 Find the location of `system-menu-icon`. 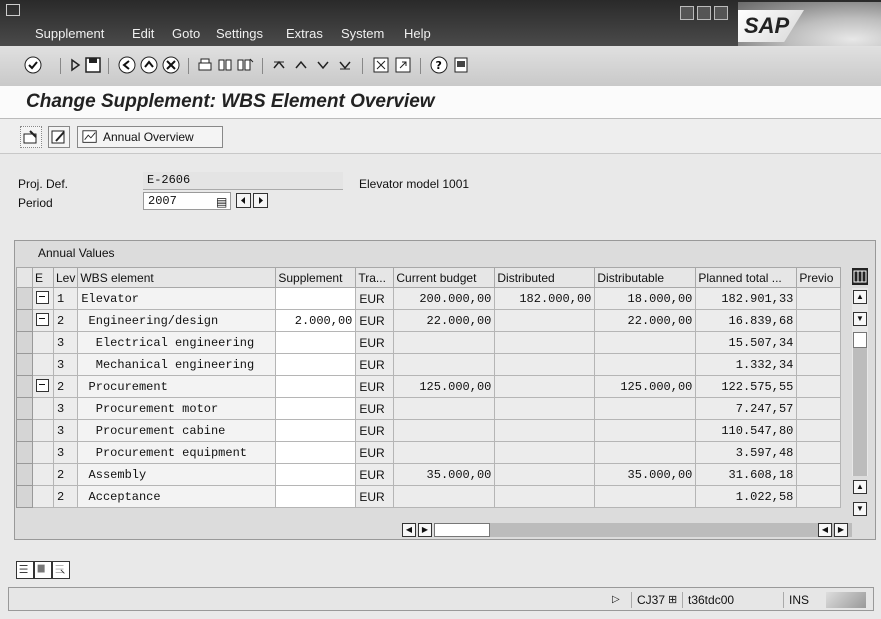

system-menu-icon is located at coordinates (13, 10).